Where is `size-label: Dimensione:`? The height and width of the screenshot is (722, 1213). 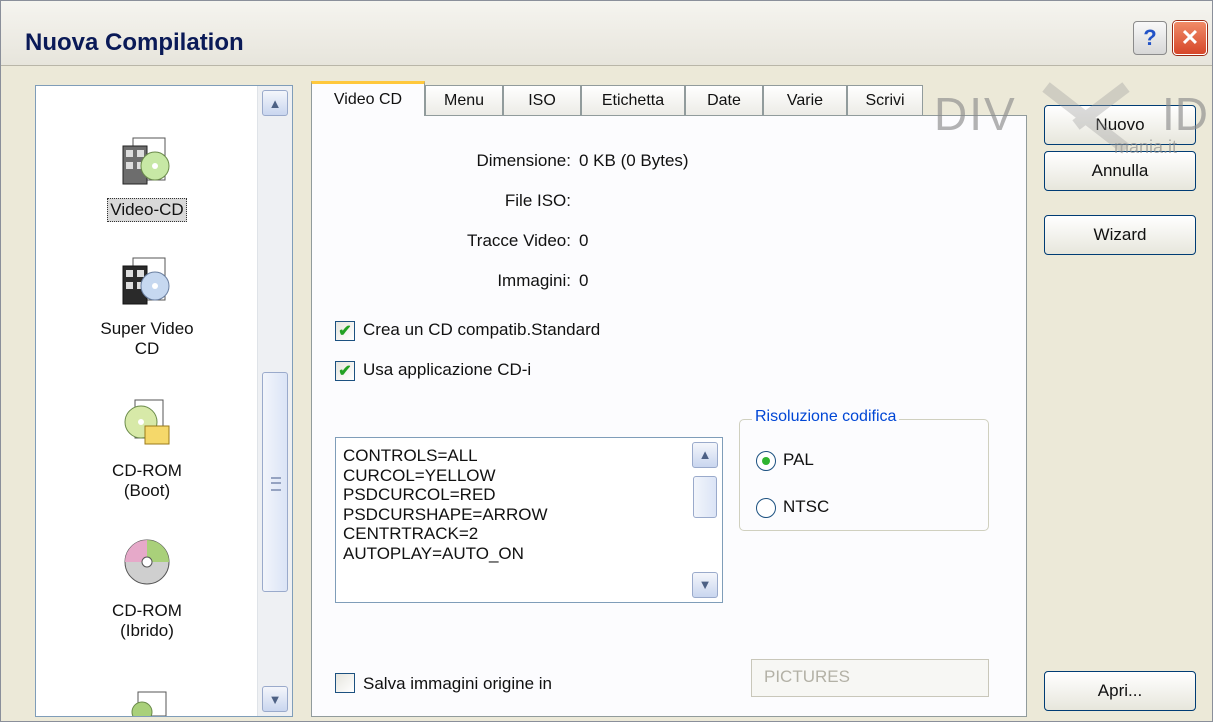 size-label: Dimensione: is located at coordinates (524, 160).